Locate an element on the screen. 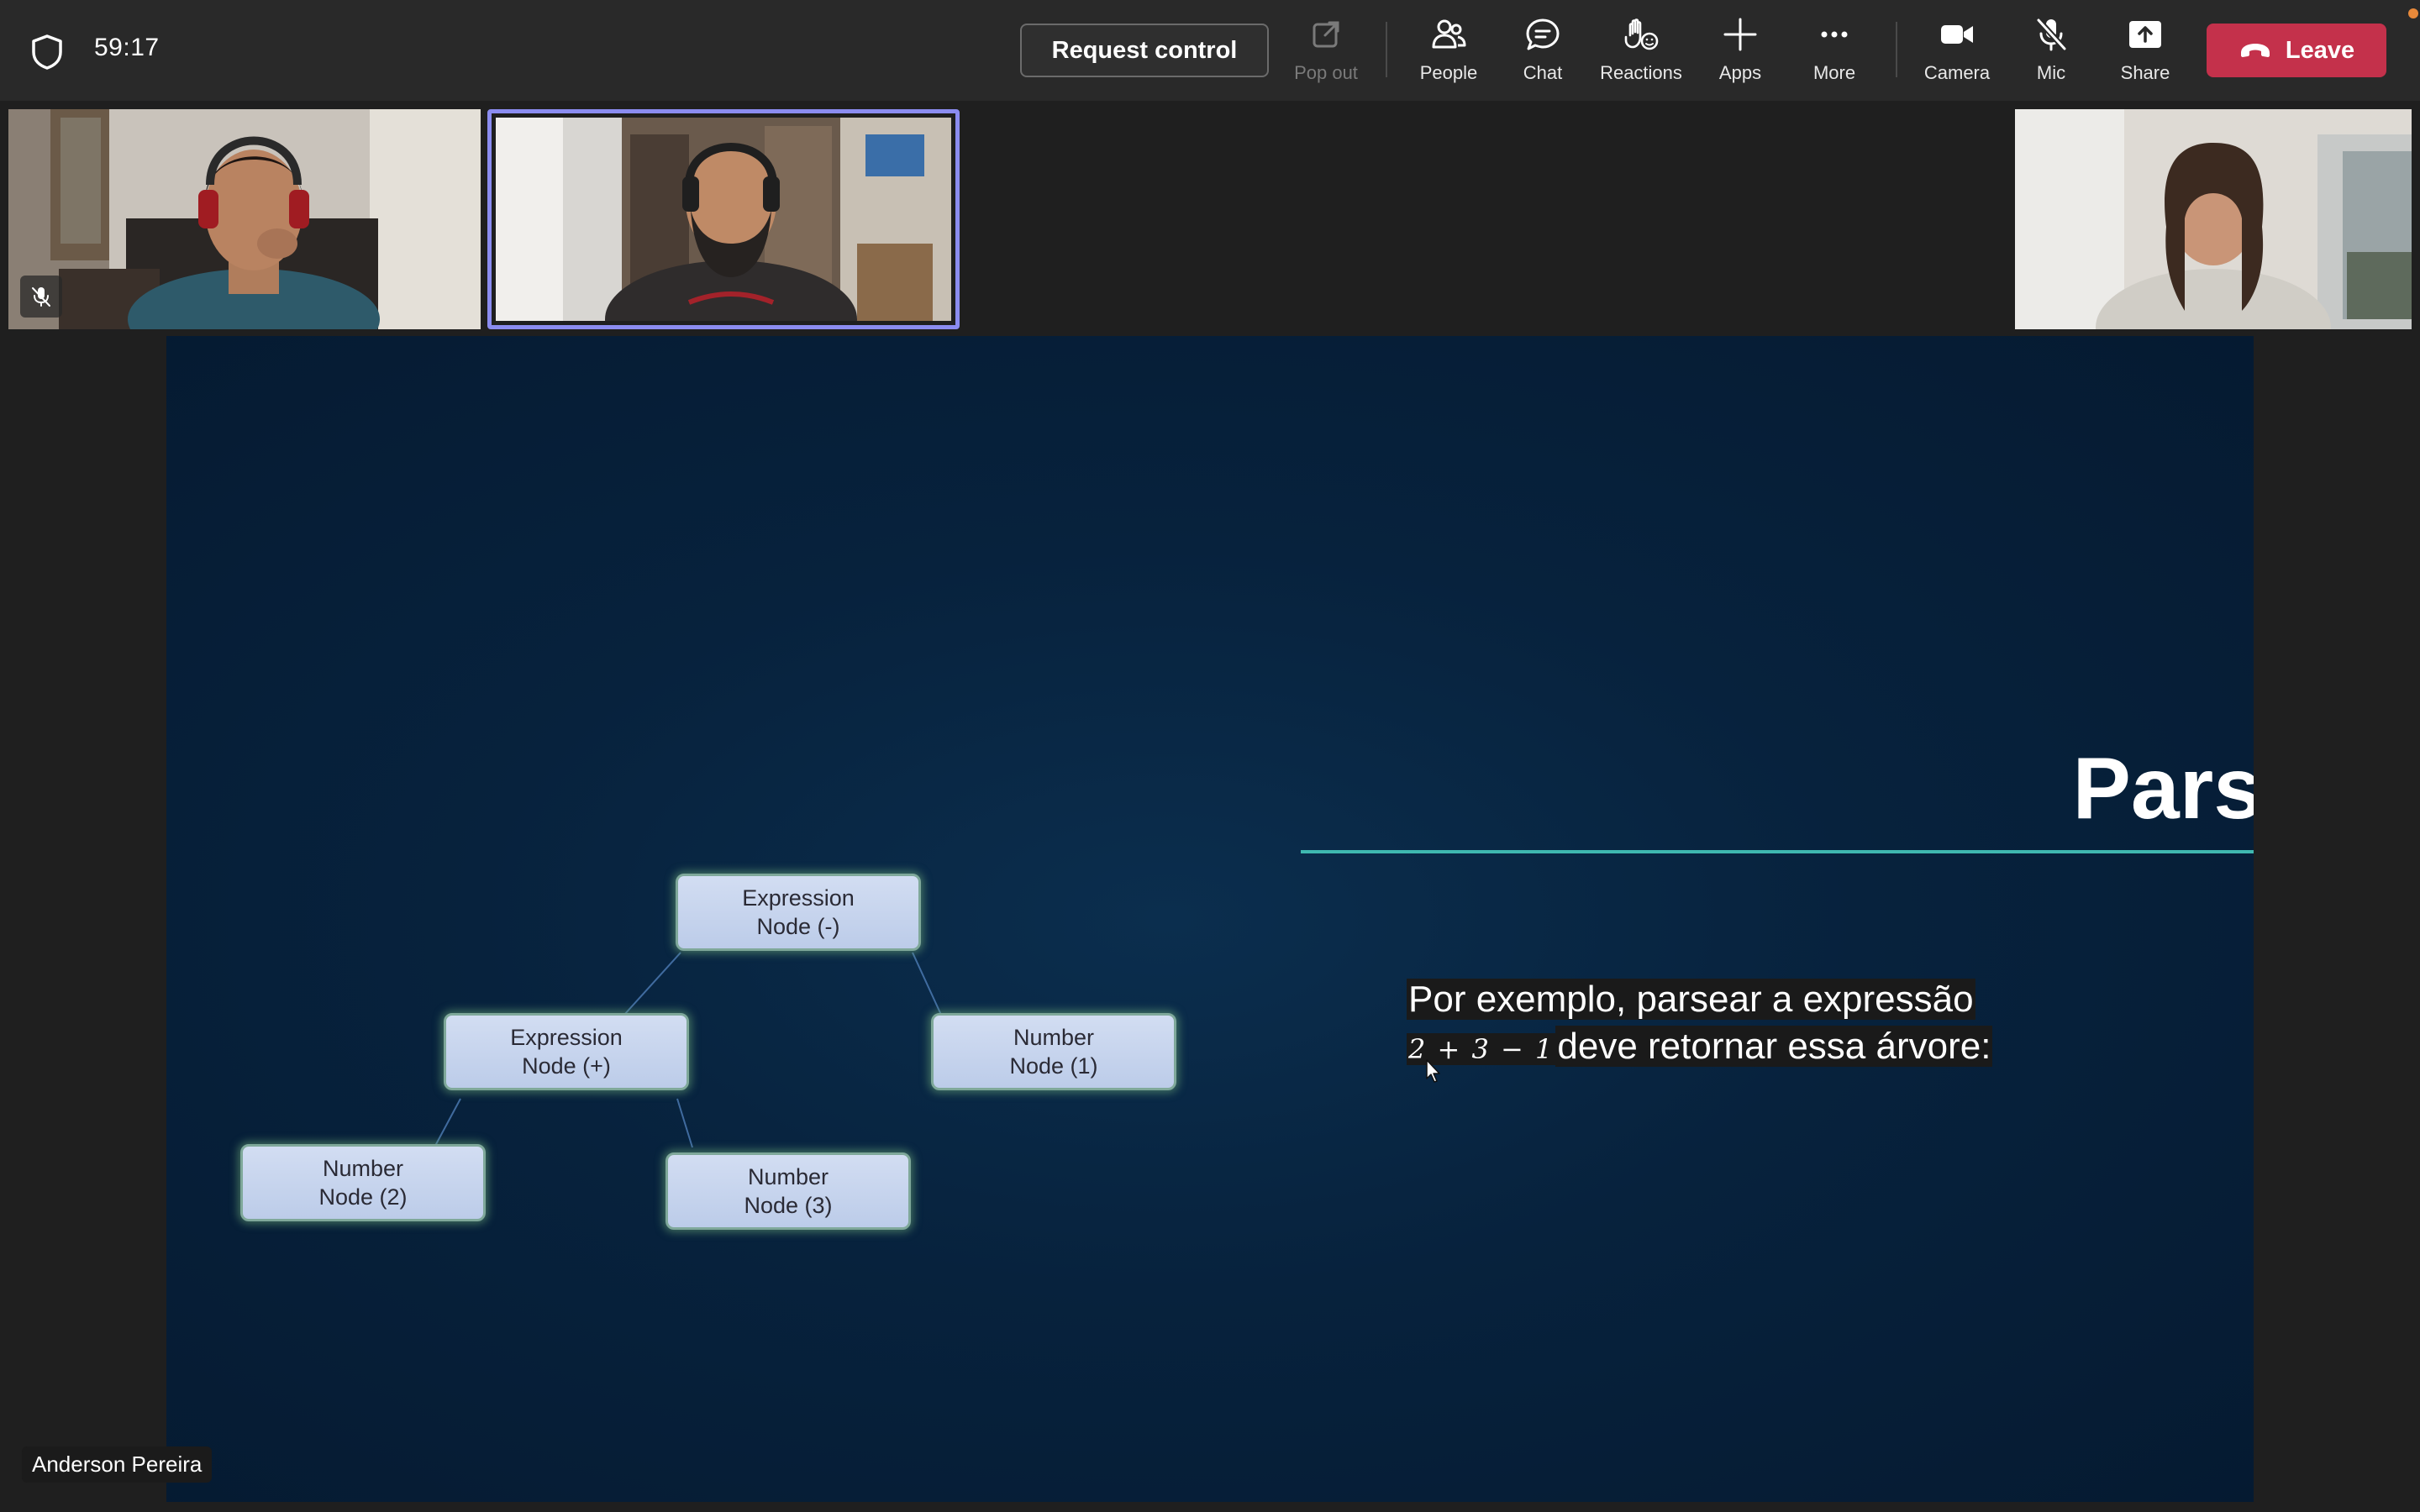  node-sublabel: Node (2) is located at coordinates (363, 1197).